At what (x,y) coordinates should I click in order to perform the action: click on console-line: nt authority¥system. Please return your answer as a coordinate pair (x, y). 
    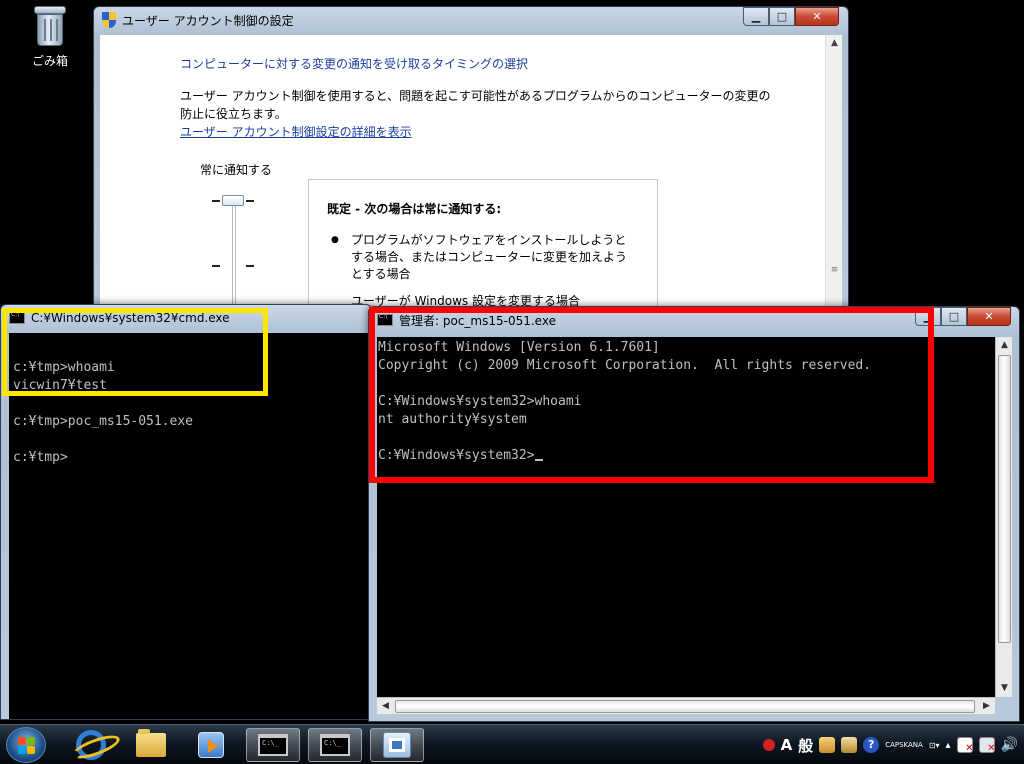
    Looking at the image, I should click on (452, 419).